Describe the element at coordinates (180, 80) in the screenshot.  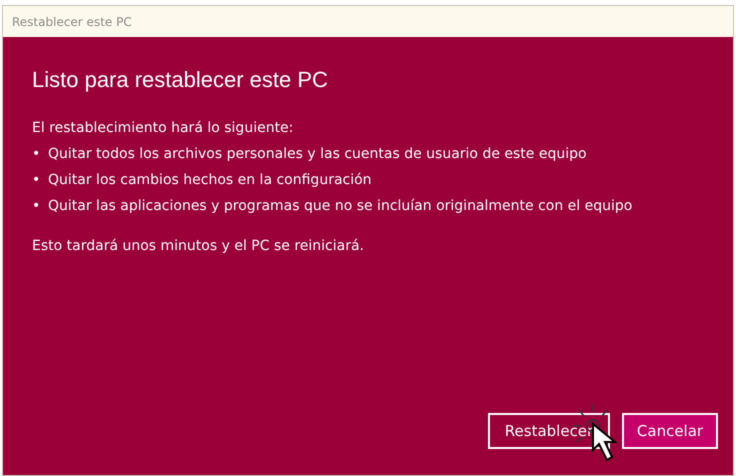
I see `dialog-heading: Listo para restablecer este PC` at that location.